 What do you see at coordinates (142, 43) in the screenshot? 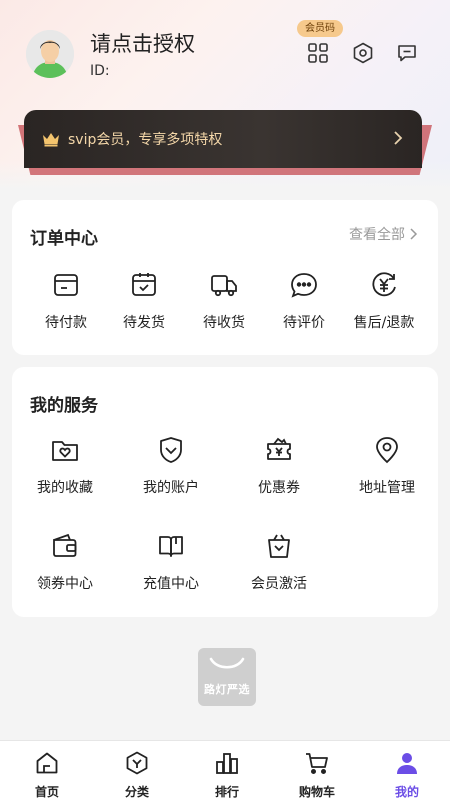
I see `username-authorize-link: 请点击授权` at bounding box center [142, 43].